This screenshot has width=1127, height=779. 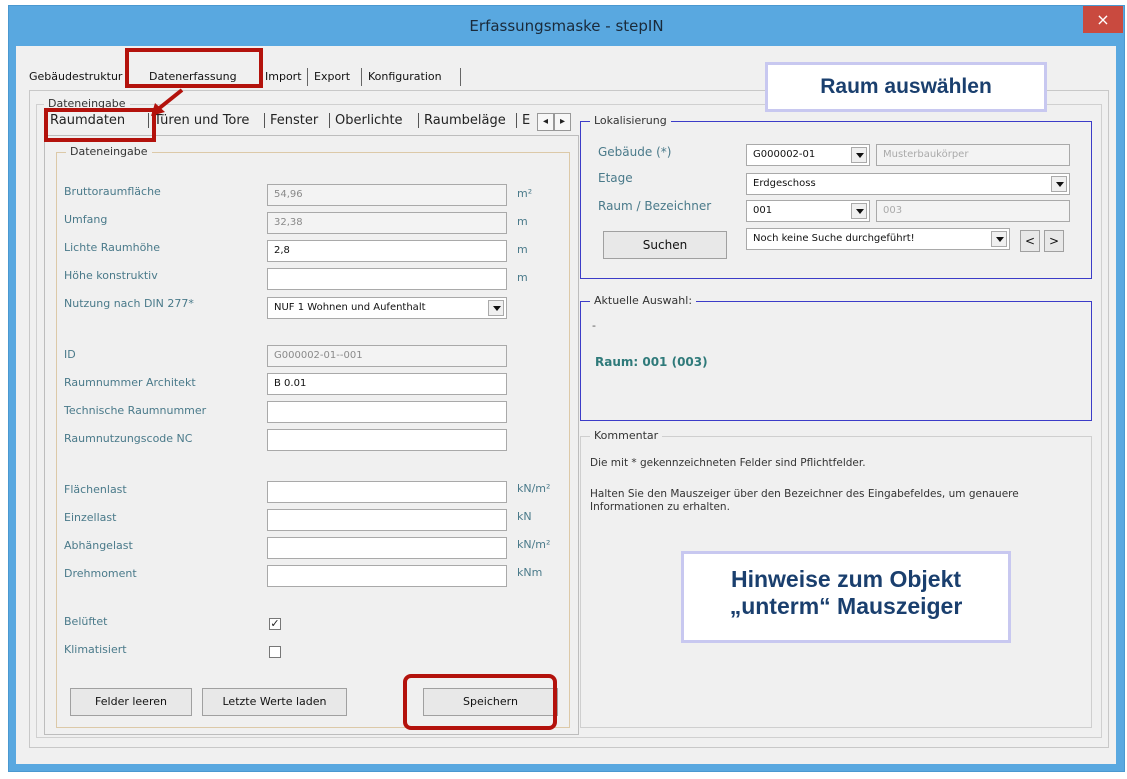 What do you see at coordinates (350, 307) in the screenshot?
I see `nutzung-select-value: NUF 1 Wohnen und Aufenthalt` at bounding box center [350, 307].